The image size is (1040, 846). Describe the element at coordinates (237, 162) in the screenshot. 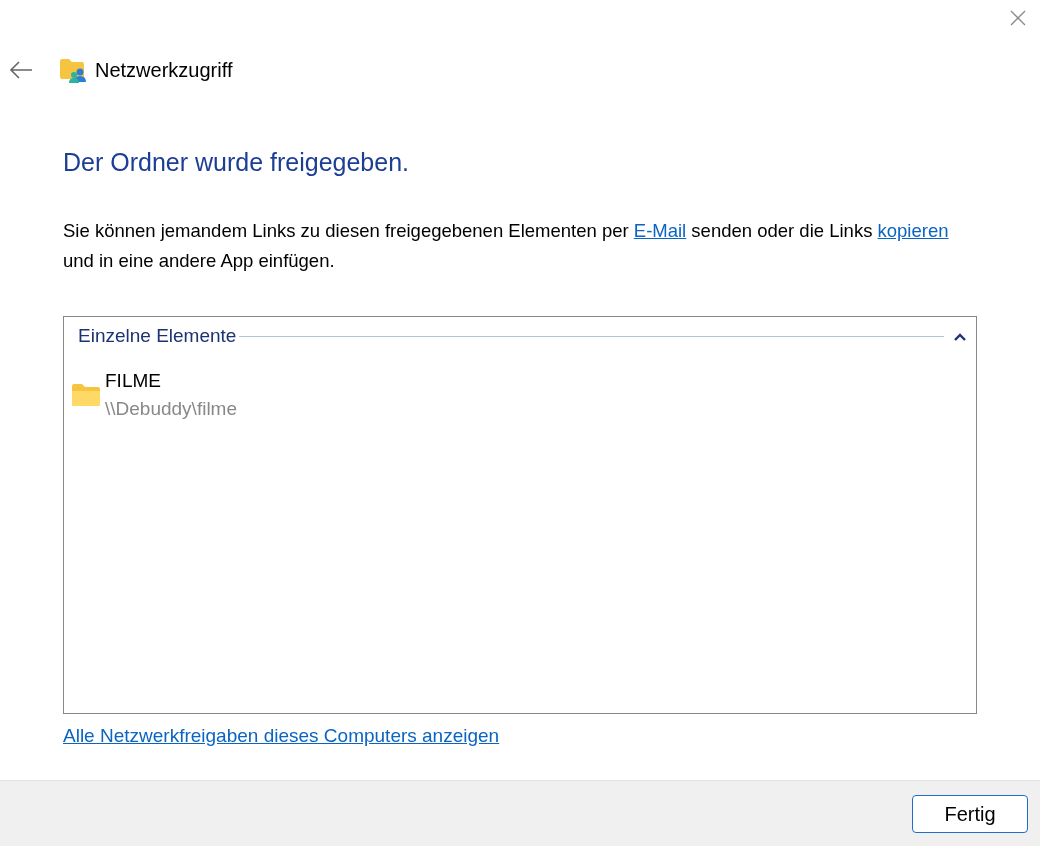

I see `heading: Der Ordner wurde freigegeben.` at that location.